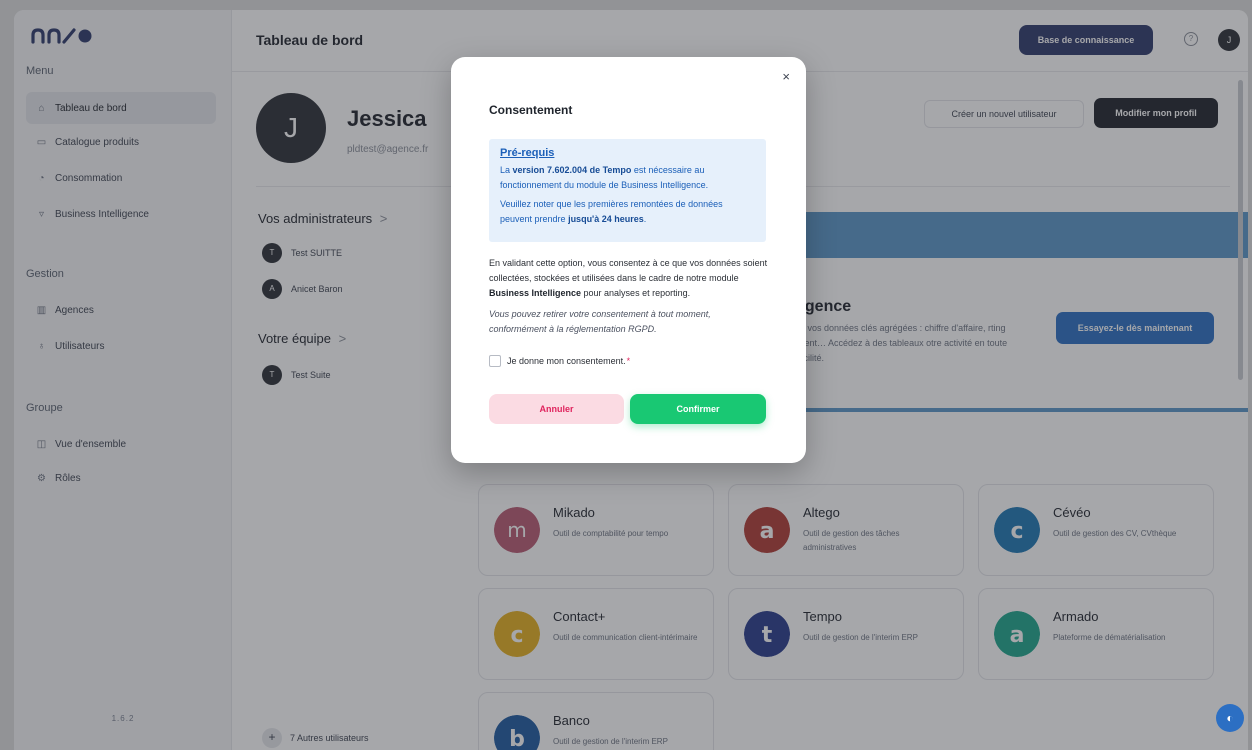  I want to click on support-chat-button: ◐, so click(1230, 718).